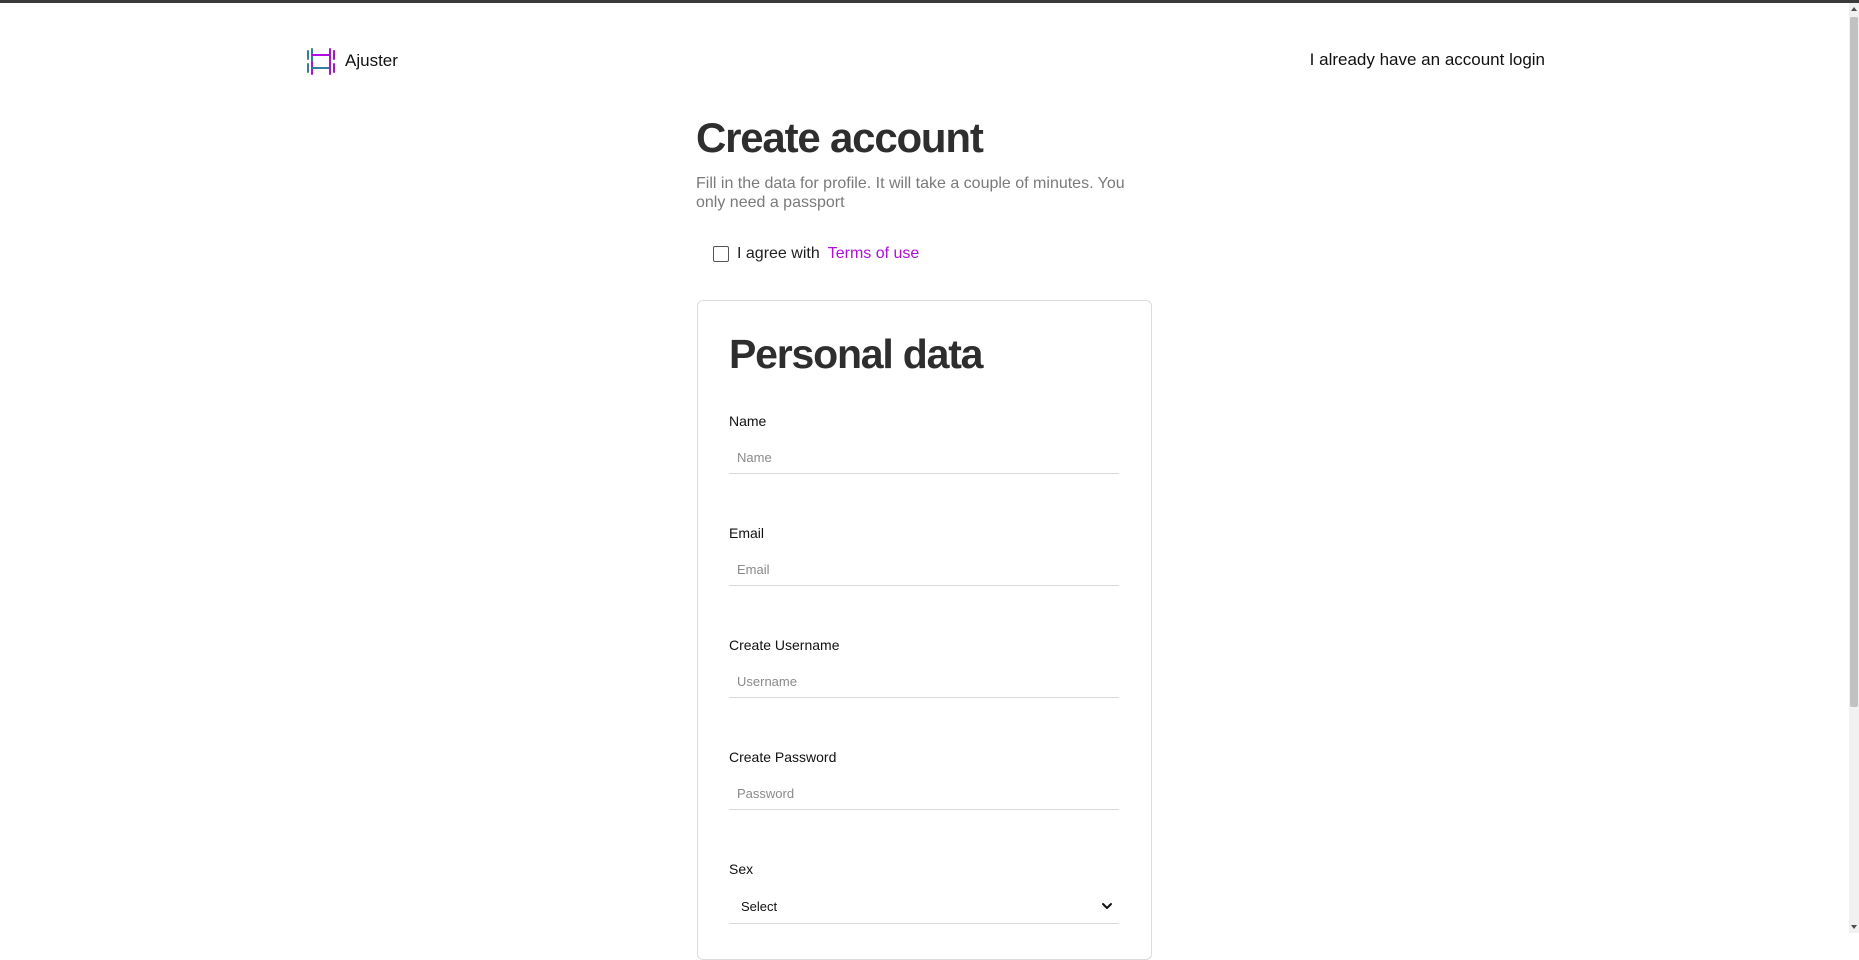 This screenshot has width=1859, height=960. I want to click on login-link: I already have an account login, so click(1427, 60).